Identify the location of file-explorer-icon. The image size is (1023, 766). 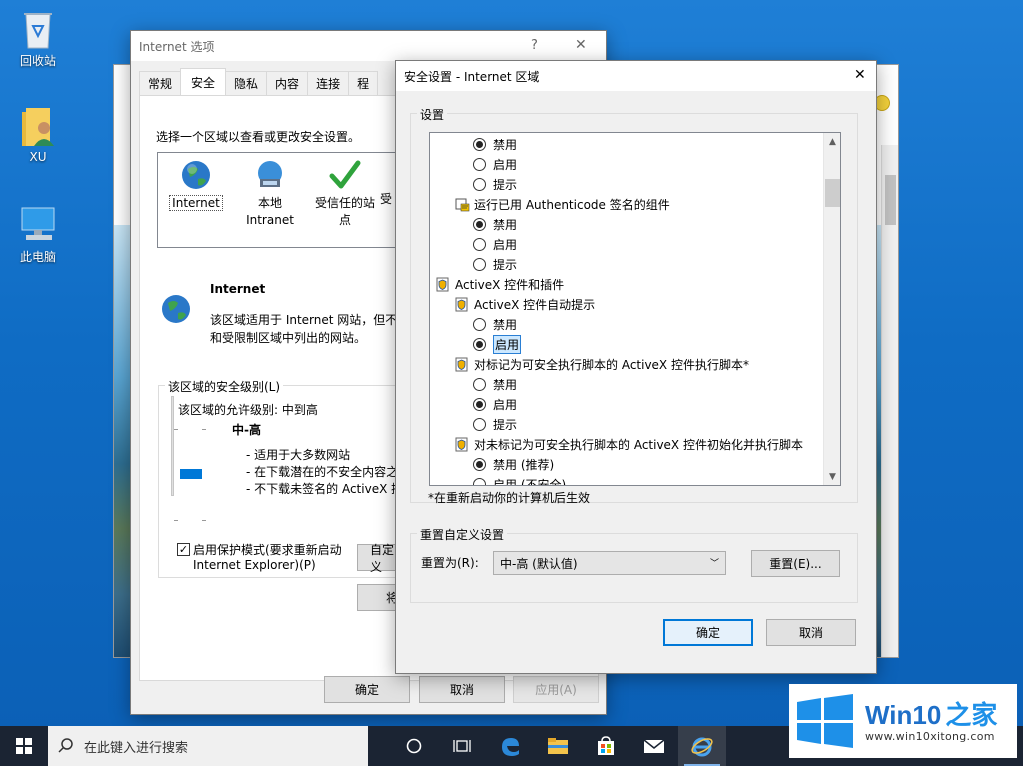
(558, 746).